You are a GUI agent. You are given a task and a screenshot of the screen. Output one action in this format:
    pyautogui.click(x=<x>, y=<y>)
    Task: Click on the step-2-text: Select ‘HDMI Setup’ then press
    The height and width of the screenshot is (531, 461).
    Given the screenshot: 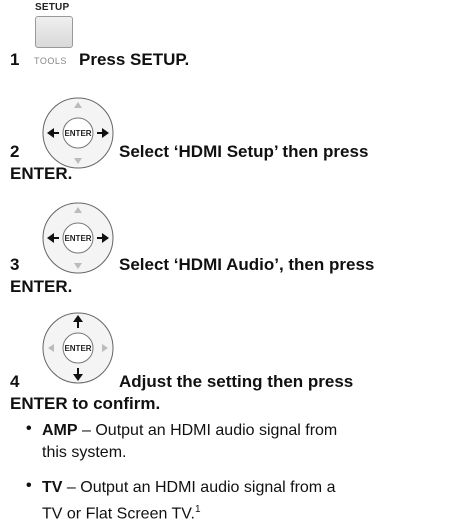 What is the action you would take?
    pyautogui.click(x=244, y=151)
    